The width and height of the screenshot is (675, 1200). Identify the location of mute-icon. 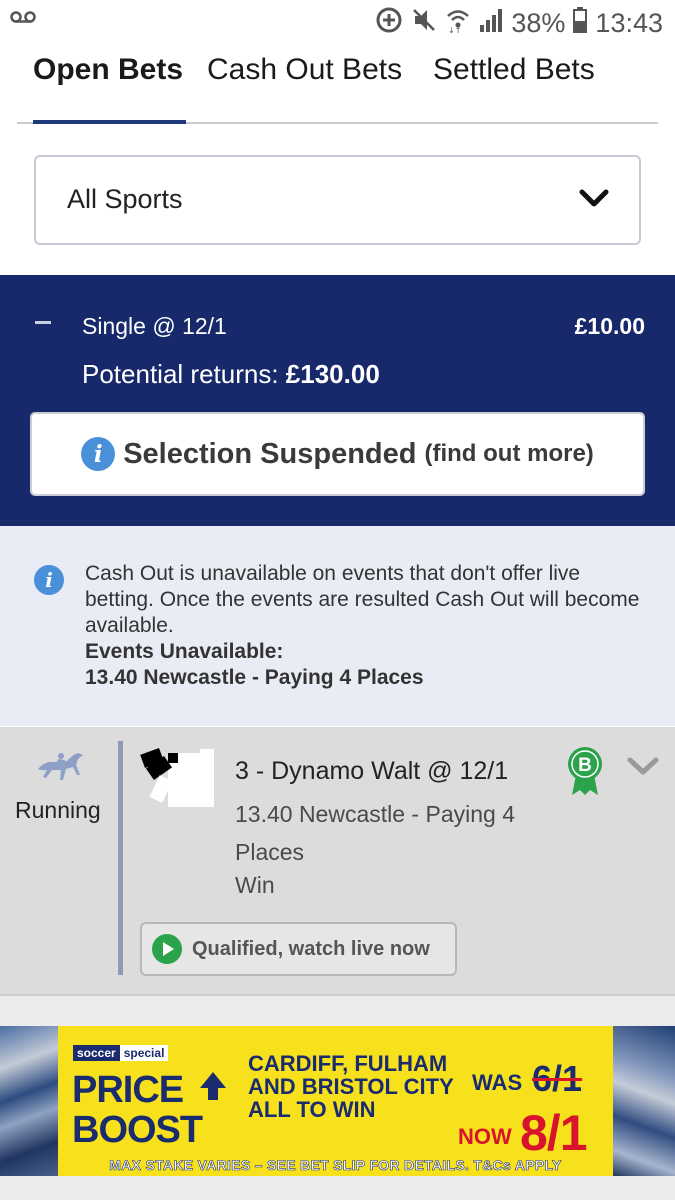
(424, 23).